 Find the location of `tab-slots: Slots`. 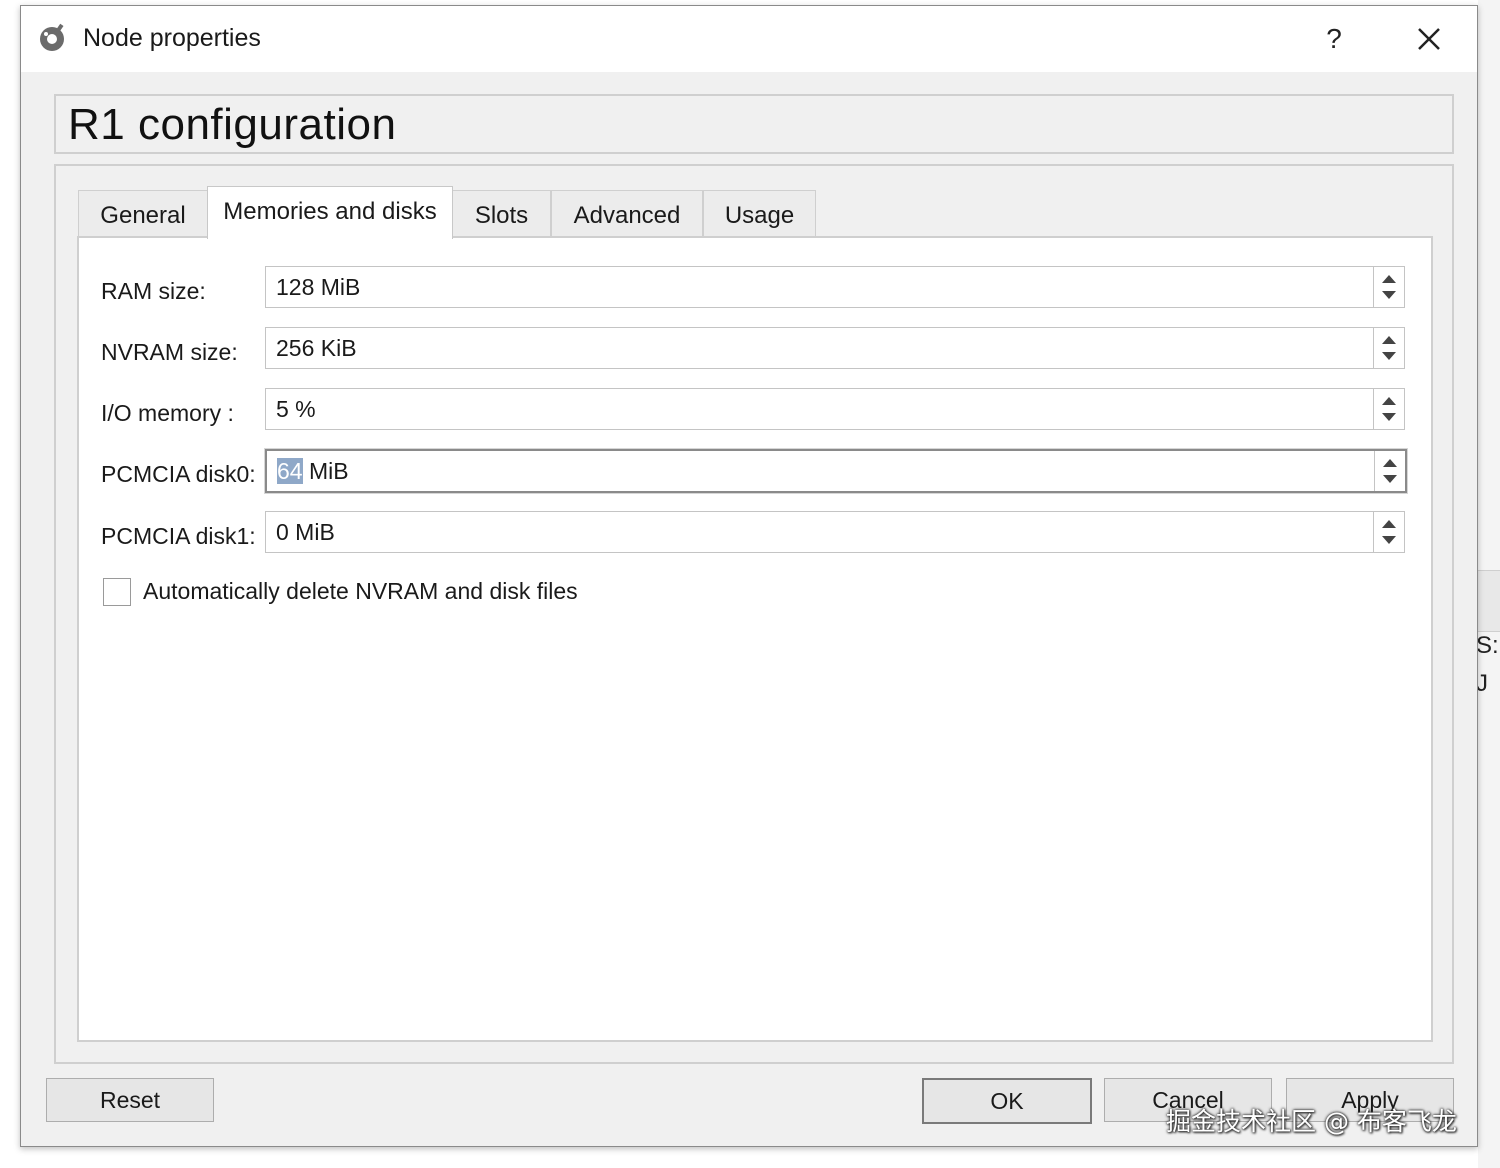

tab-slots: Slots is located at coordinates (501, 213).